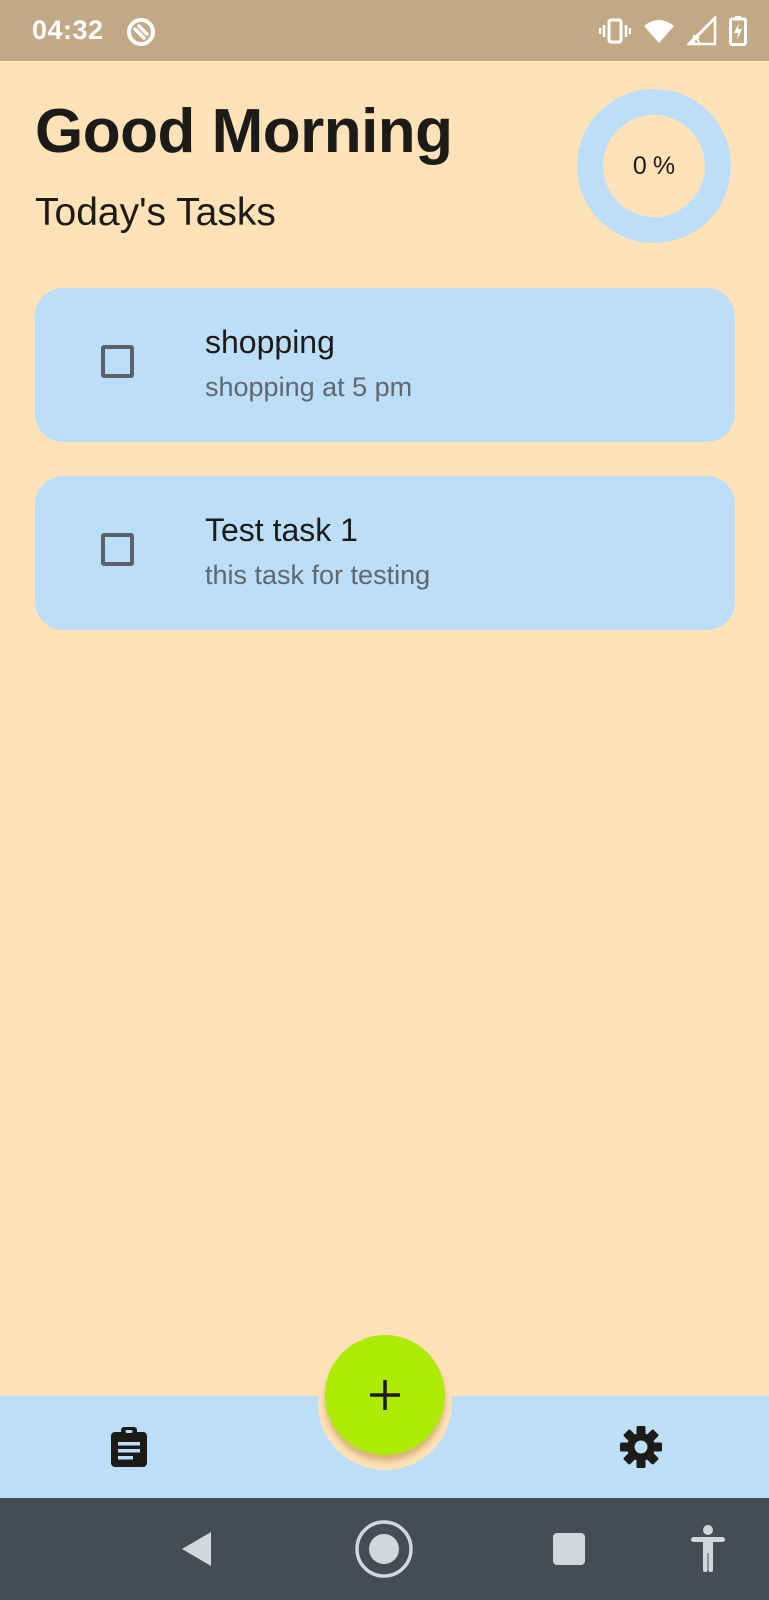 The width and height of the screenshot is (769, 1600). I want to click on recents-icon, so click(569, 1549).